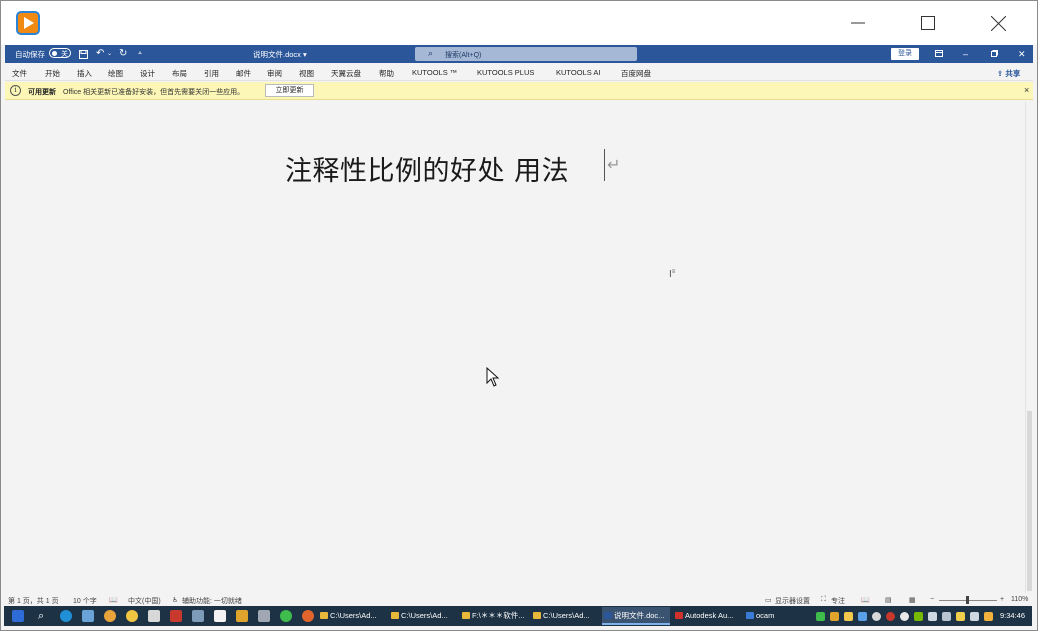 Image resolution: width=1038 pixels, height=631 pixels. What do you see at coordinates (88, 616) in the screenshot?
I see `files-icon` at bounding box center [88, 616].